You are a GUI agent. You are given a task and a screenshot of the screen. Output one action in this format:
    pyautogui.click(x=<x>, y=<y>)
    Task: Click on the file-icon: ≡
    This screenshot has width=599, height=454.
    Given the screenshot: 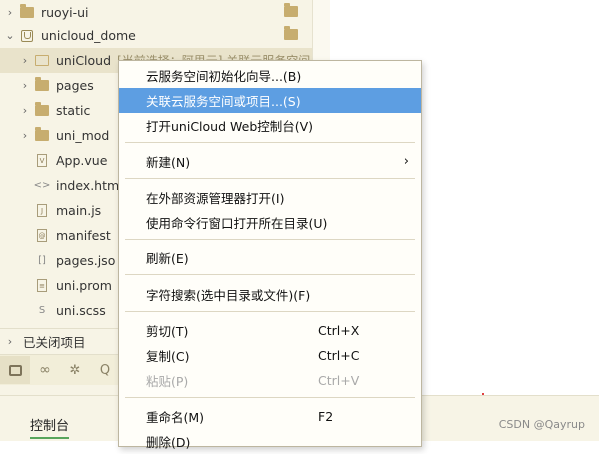 What is the action you would take?
    pyautogui.click(x=42, y=286)
    